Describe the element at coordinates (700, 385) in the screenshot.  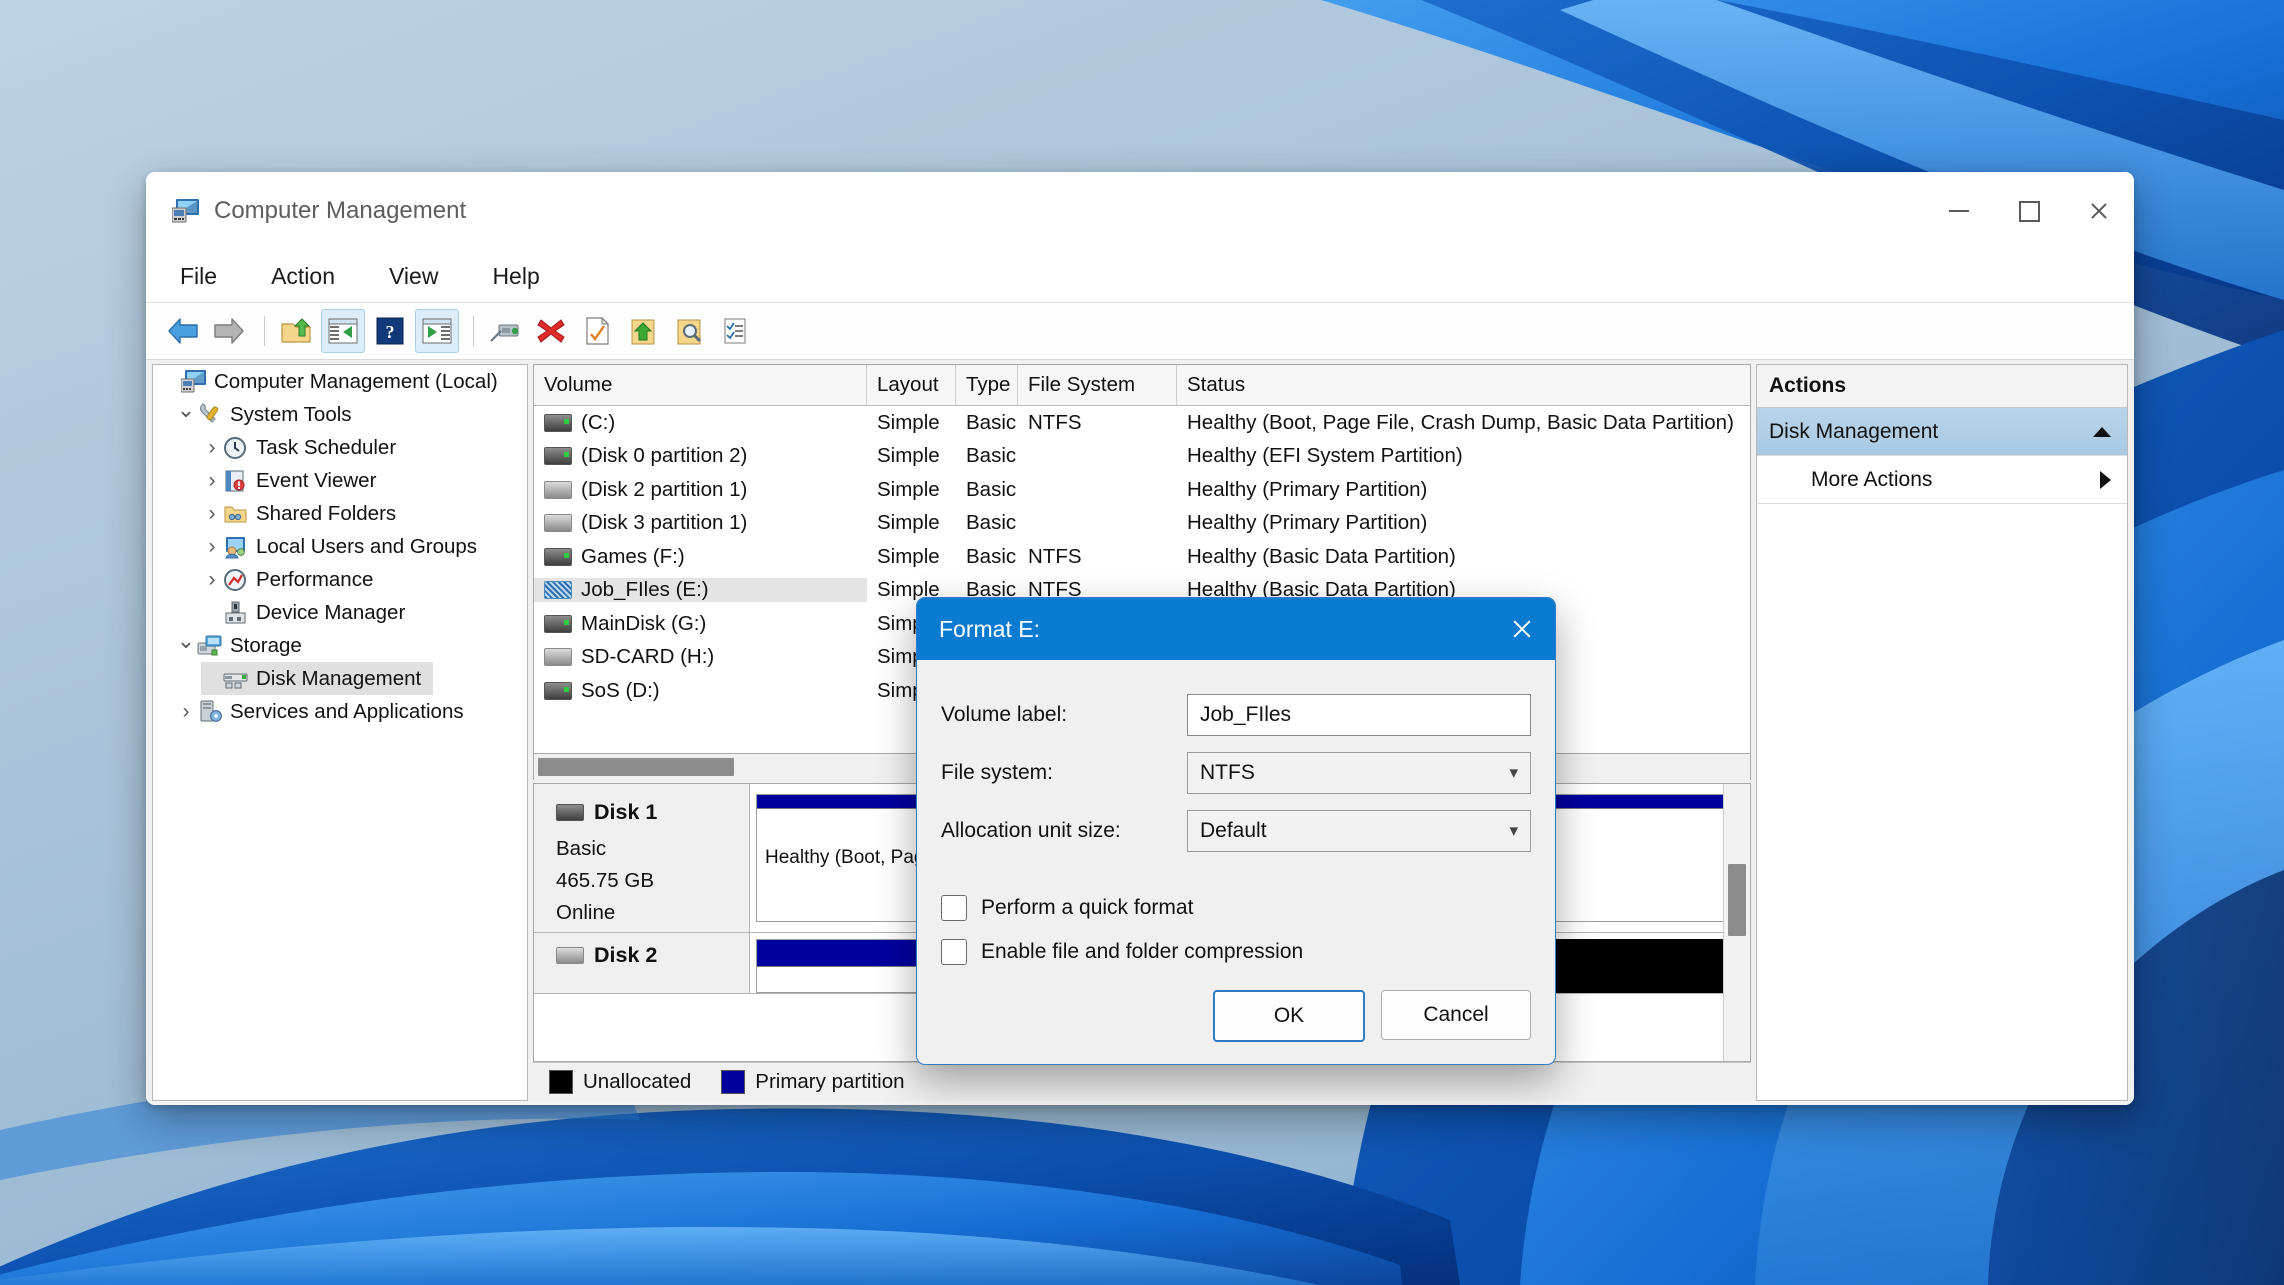
I see `column-header-volume: Volume` at that location.